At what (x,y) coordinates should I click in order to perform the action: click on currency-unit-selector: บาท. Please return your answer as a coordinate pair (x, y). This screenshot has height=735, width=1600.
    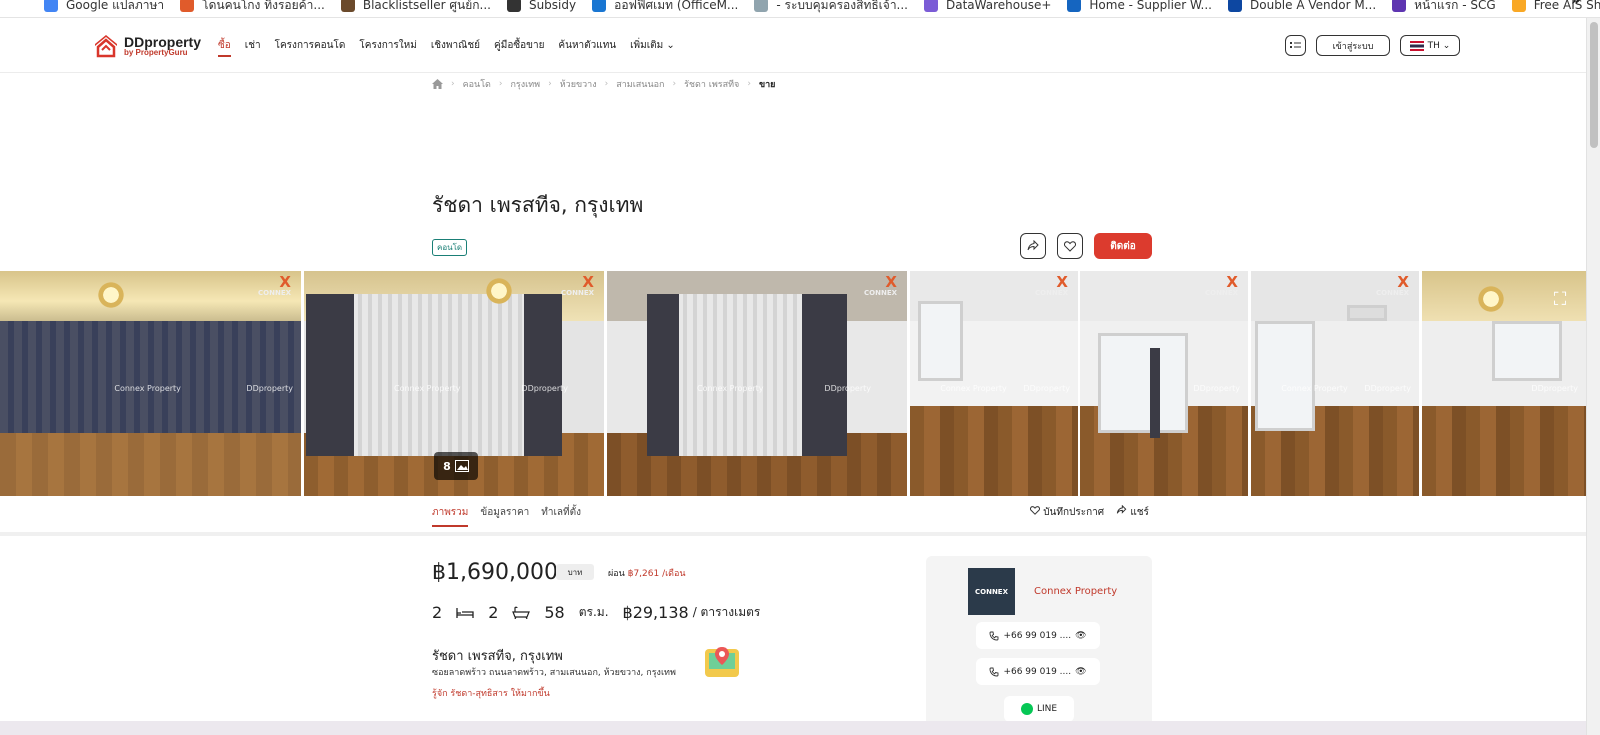
    Looking at the image, I should click on (575, 572).